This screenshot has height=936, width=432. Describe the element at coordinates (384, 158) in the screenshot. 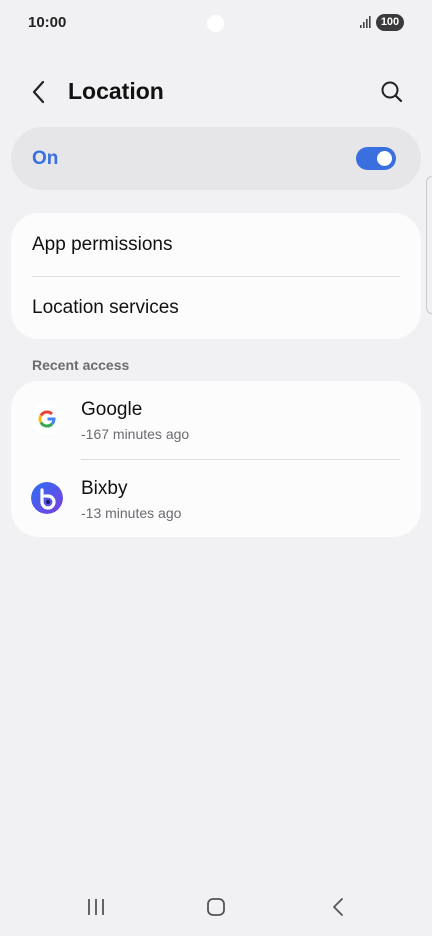

I see `toggle-knob` at that location.